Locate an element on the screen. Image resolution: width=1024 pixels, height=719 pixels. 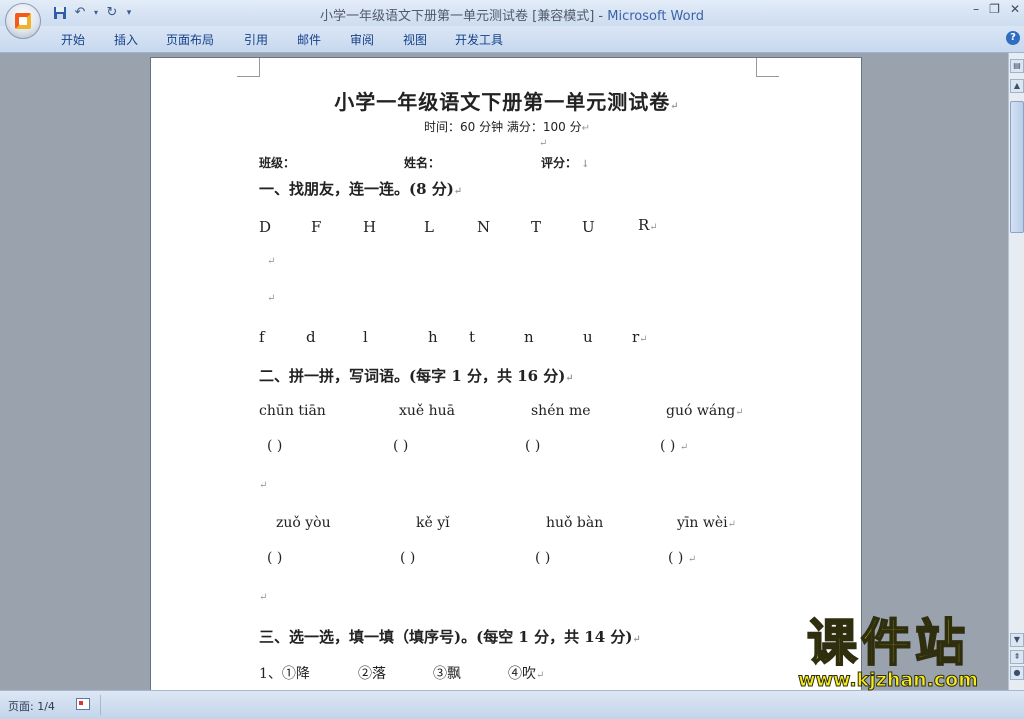
lowercase-letter: u is located at coordinates (588, 337).